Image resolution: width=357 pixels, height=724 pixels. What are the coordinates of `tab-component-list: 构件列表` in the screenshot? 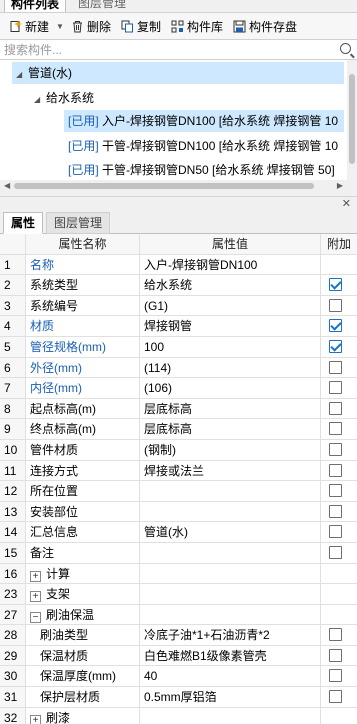 It's located at (35, 6).